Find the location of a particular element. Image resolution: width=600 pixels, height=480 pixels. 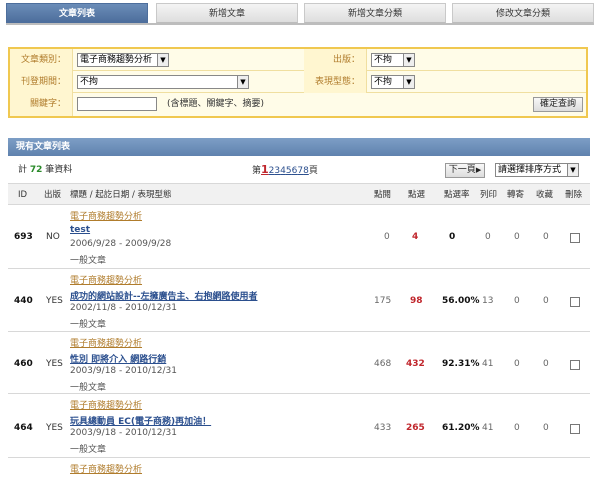

row-views: 0 is located at coordinates (387, 237).